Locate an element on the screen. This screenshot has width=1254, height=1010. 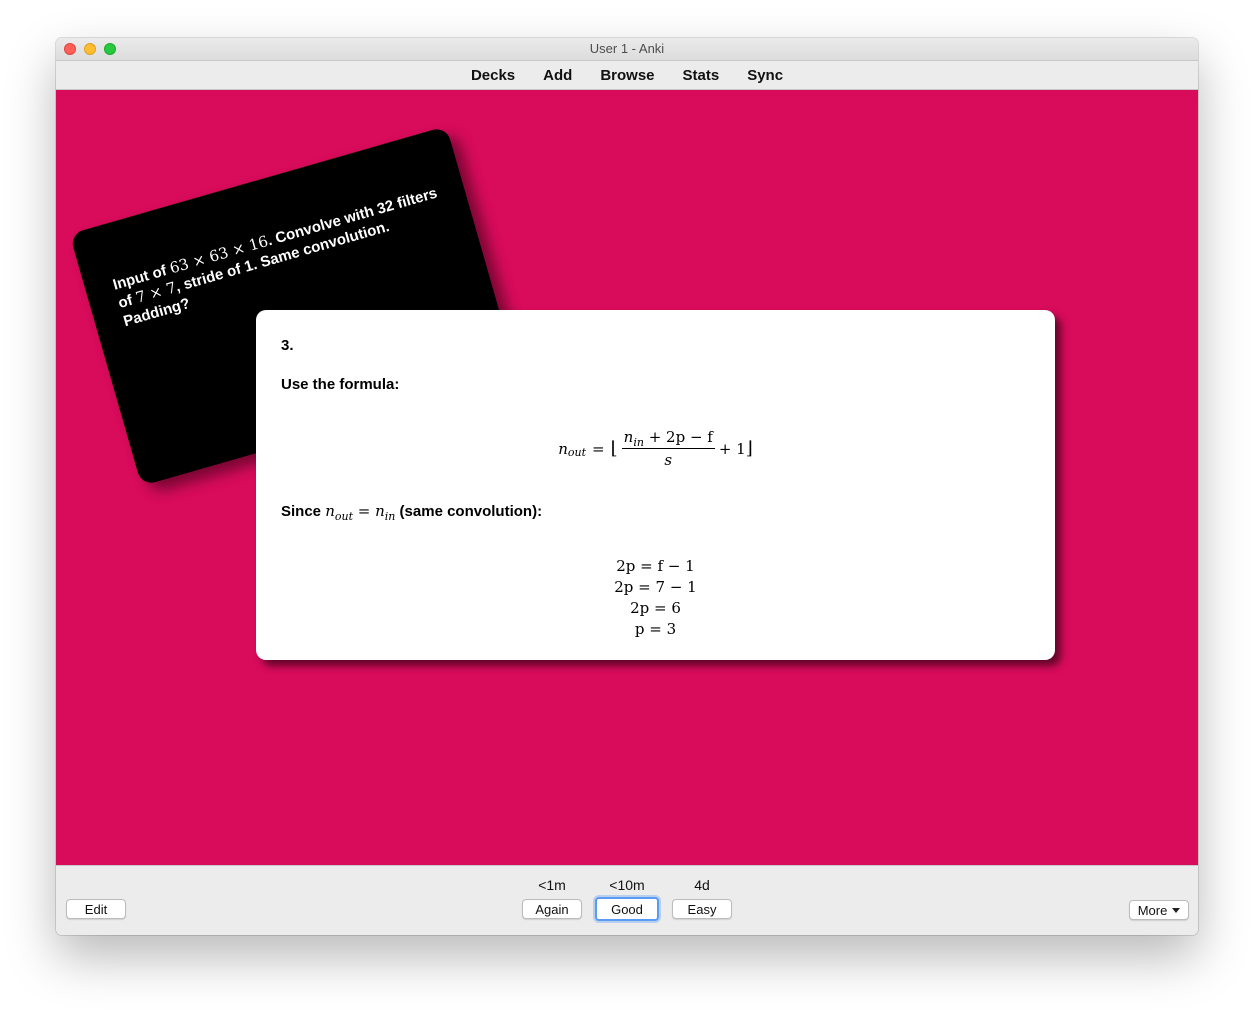
bottom-bar: Edit <1m <10m 4d Again Good Easy More is located at coordinates (627, 900).